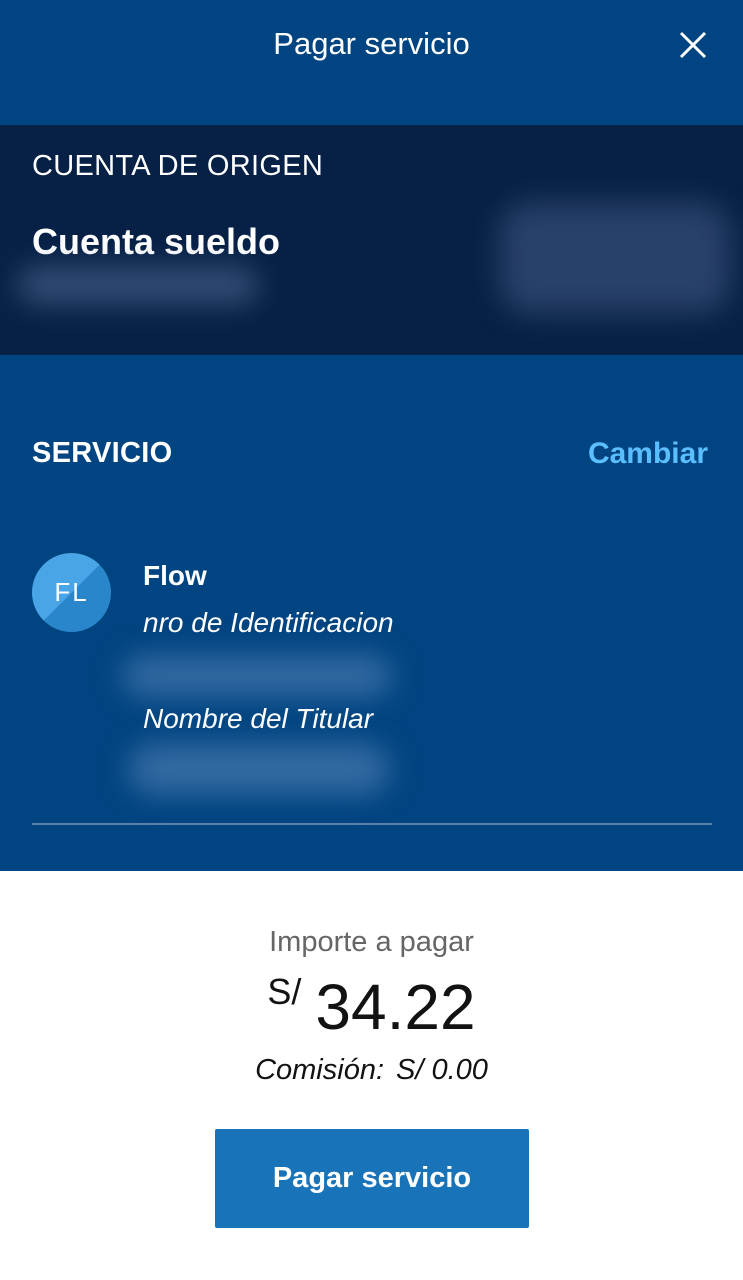  I want to click on currency-symbol: S/, so click(284, 991).